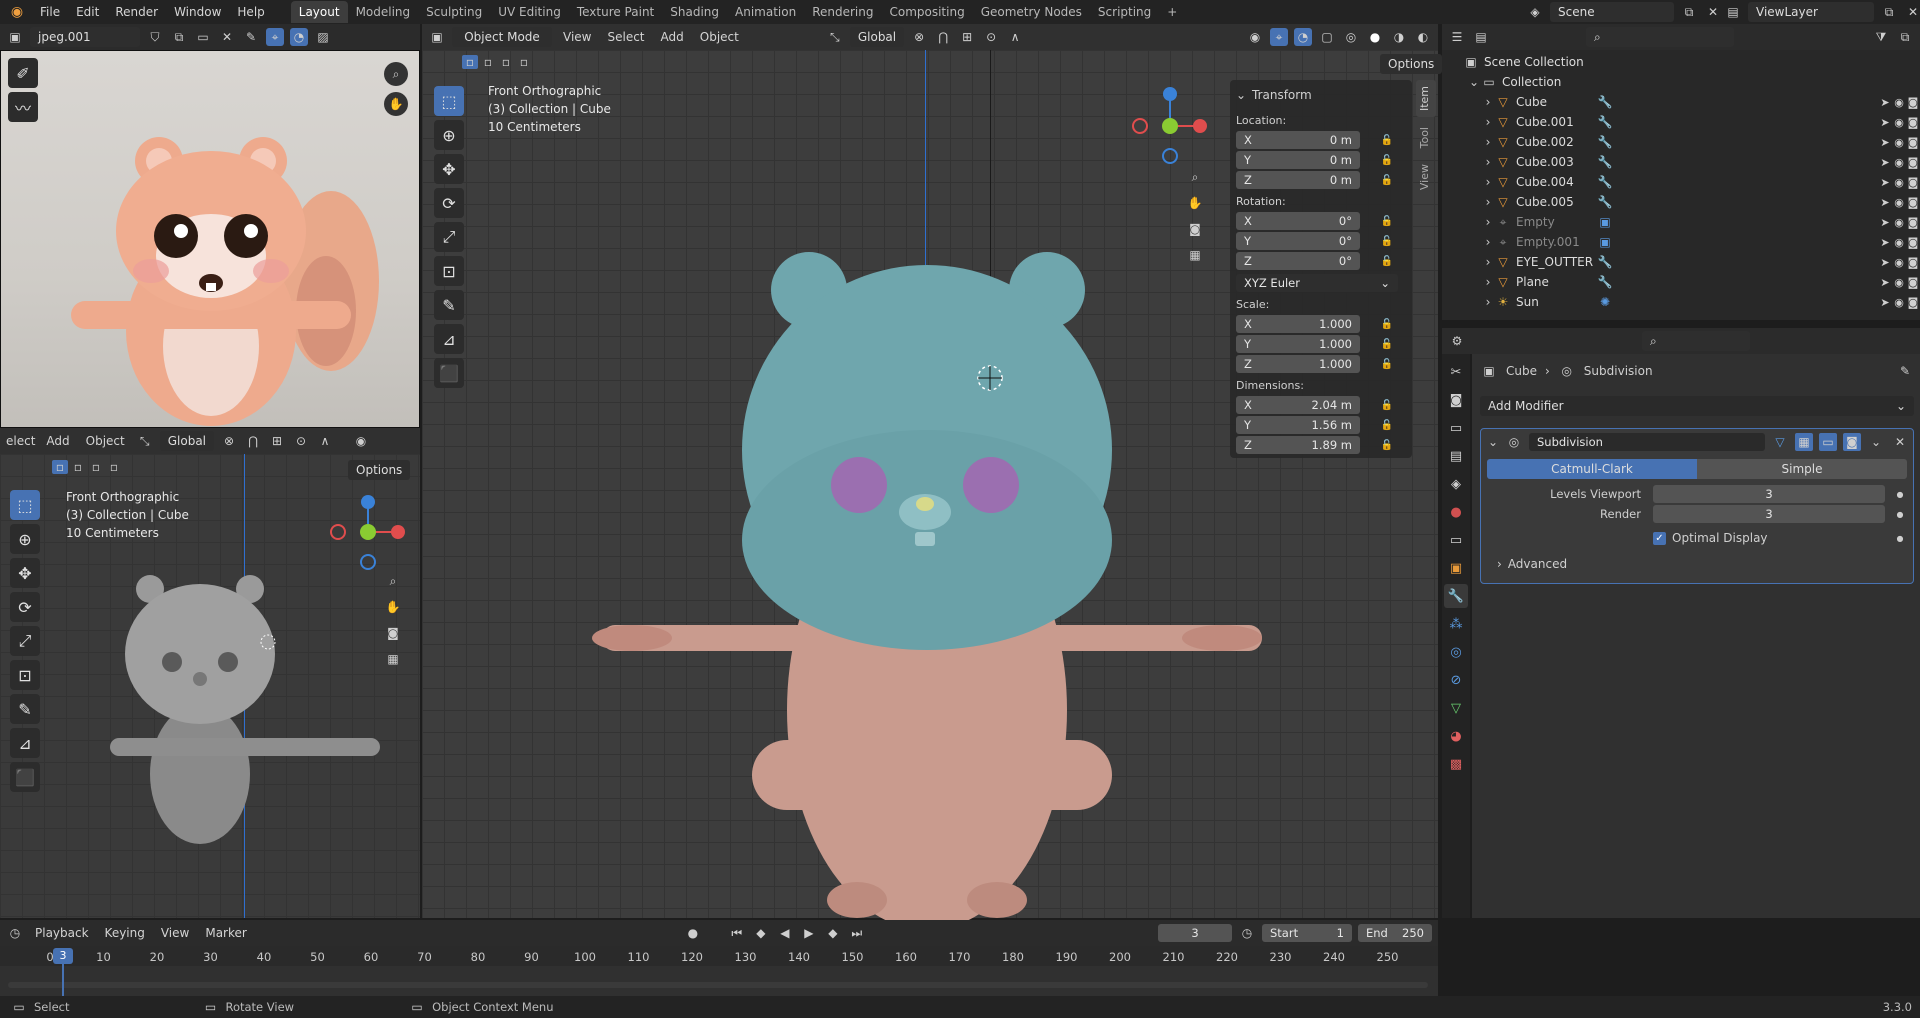 Image resolution: width=1920 pixels, height=1018 pixels. I want to click on menu-select: Select, so click(625, 37).